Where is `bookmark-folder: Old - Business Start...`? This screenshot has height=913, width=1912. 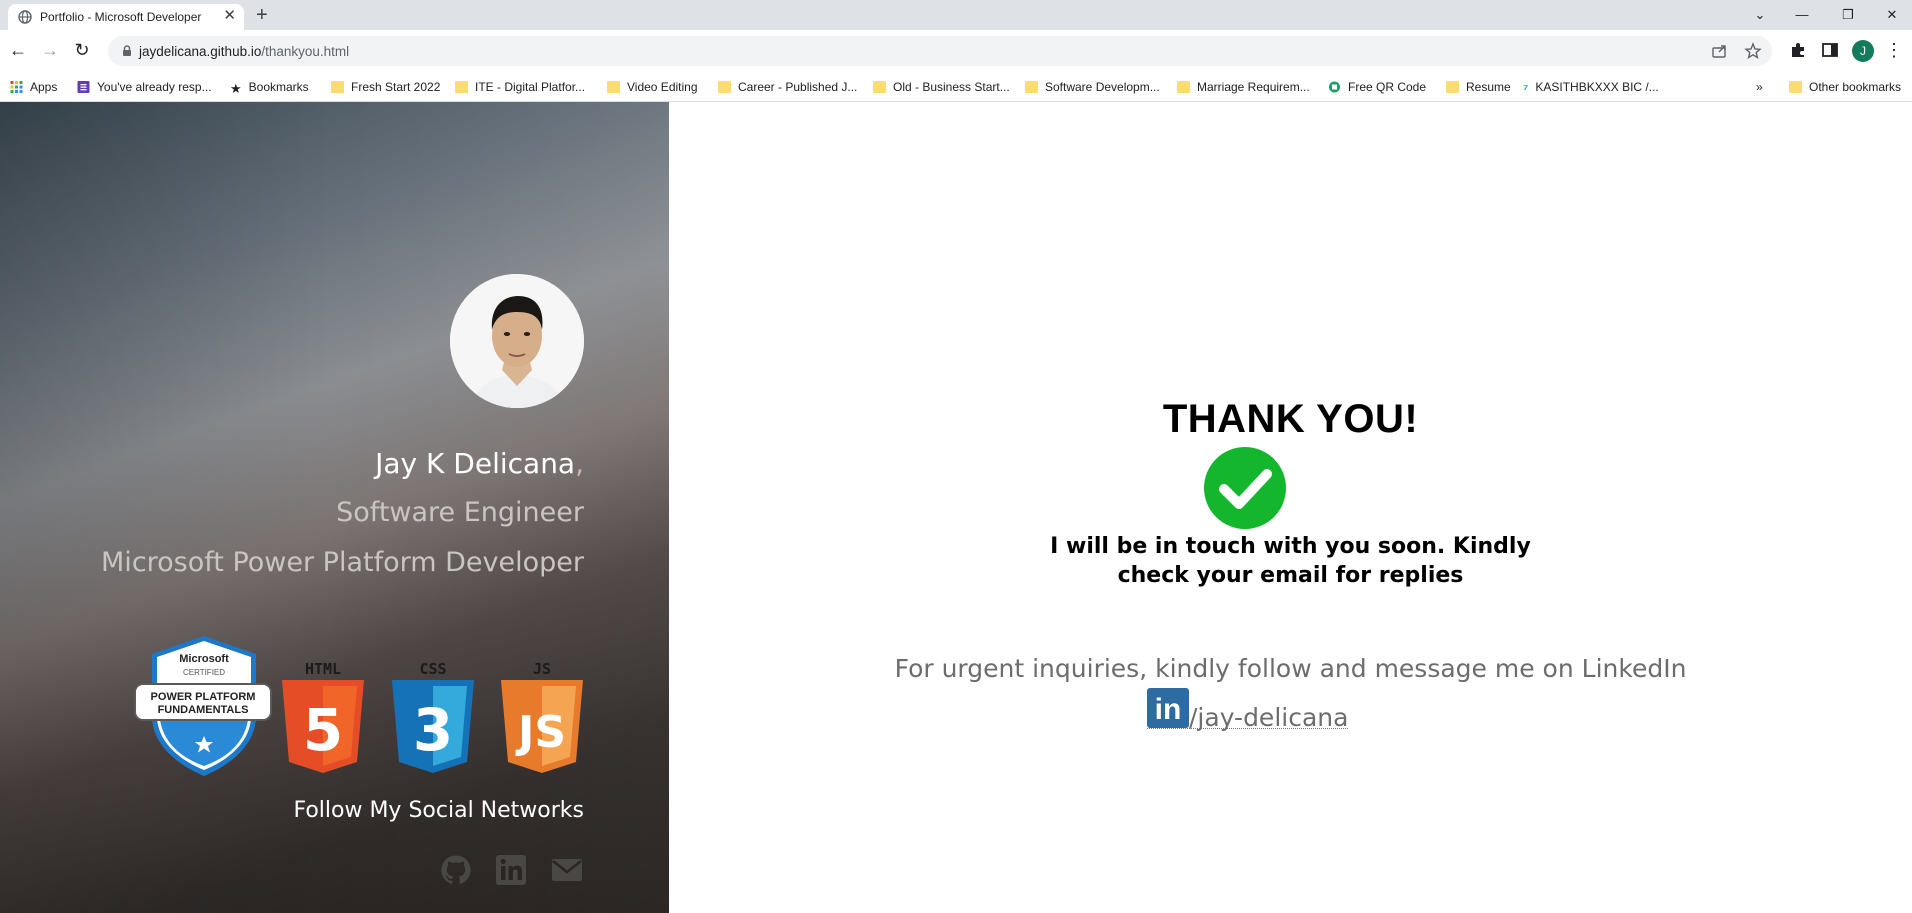
bookmark-folder: Old - Business Start... is located at coordinates (941, 87).